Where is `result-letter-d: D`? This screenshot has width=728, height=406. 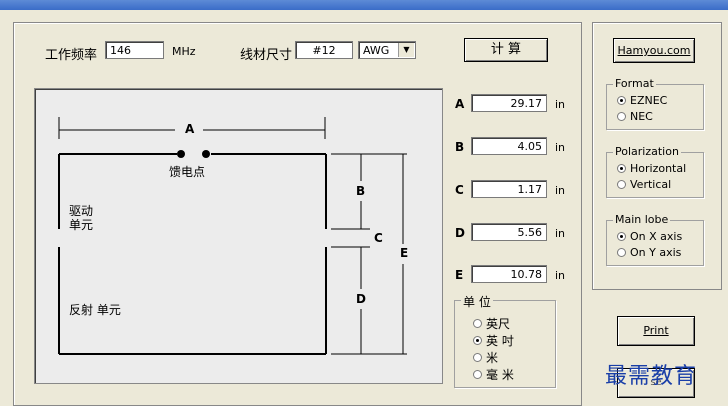
result-letter-d: D is located at coordinates (460, 233).